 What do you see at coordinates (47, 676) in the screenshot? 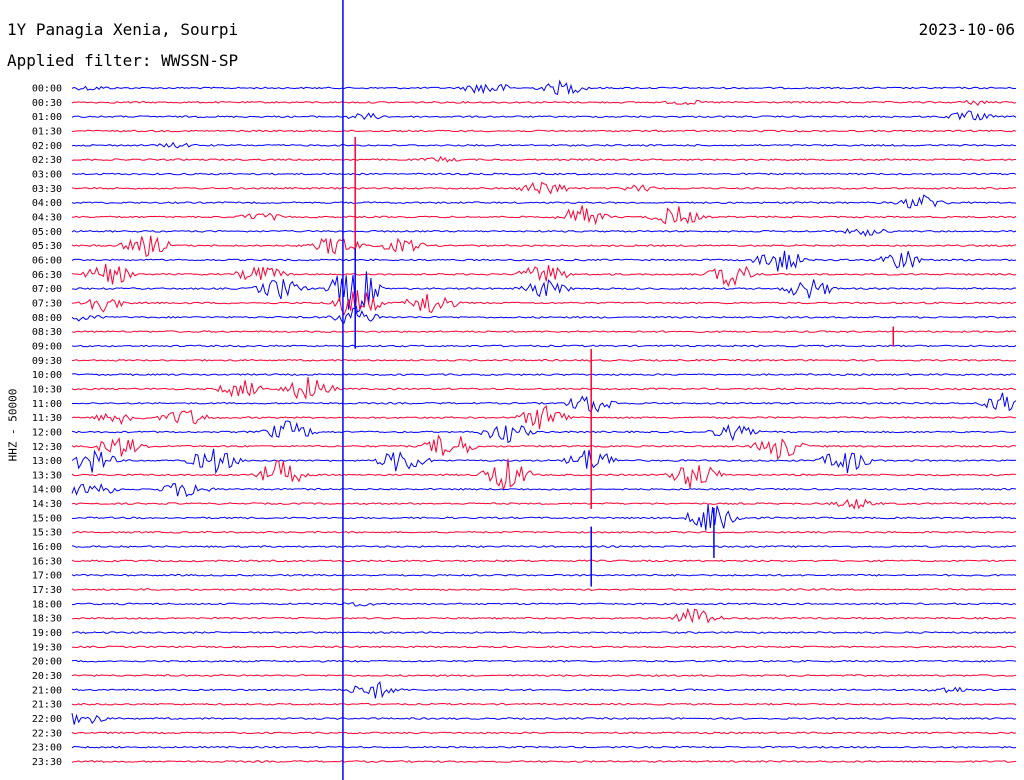
I see `row-tick-label: 20:30` at bounding box center [47, 676].